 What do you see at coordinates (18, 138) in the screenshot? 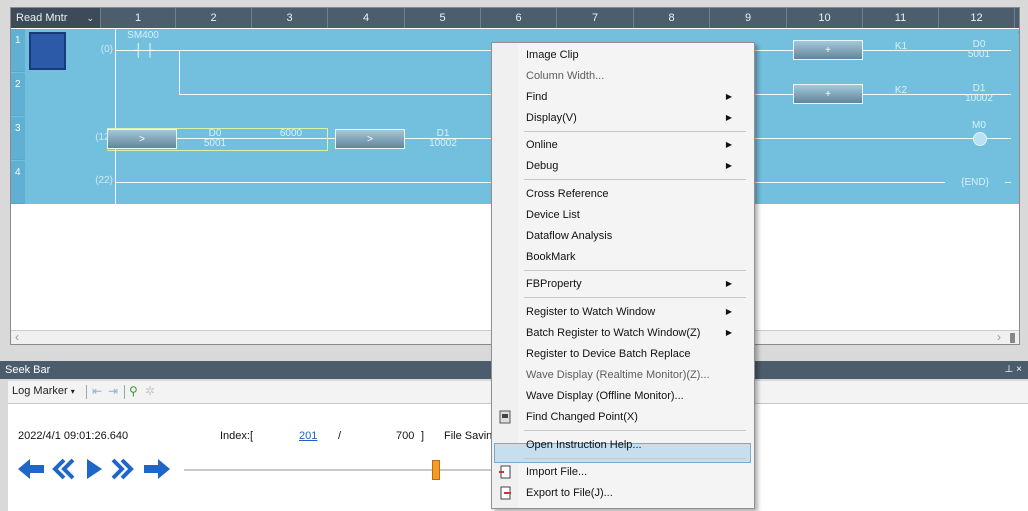
I see `row-number: 3` at bounding box center [18, 138].